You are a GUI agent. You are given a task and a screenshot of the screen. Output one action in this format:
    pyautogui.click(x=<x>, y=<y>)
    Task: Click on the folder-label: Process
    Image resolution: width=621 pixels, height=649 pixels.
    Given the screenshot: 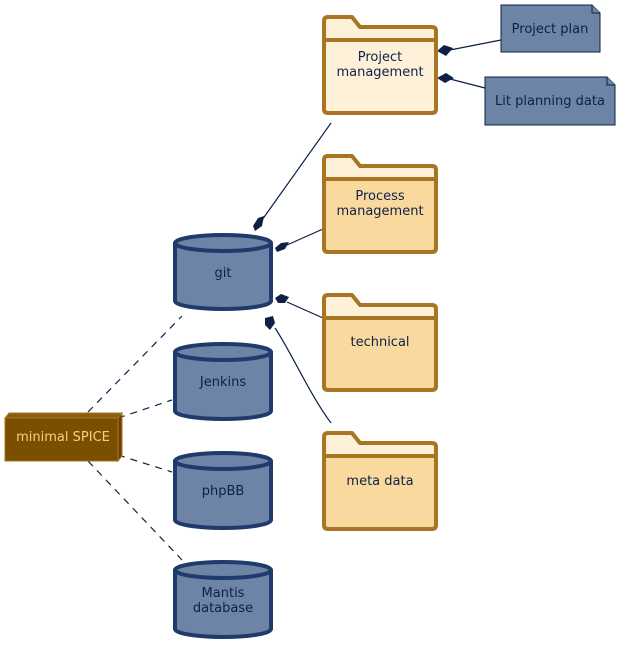 What is the action you would take?
    pyautogui.click(x=380, y=196)
    